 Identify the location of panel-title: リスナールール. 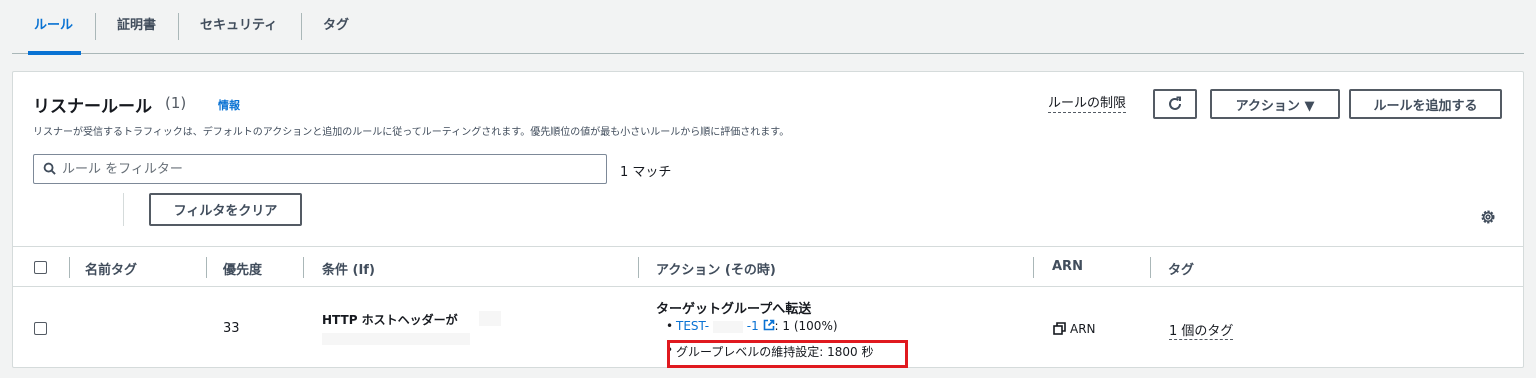
(92, 107).